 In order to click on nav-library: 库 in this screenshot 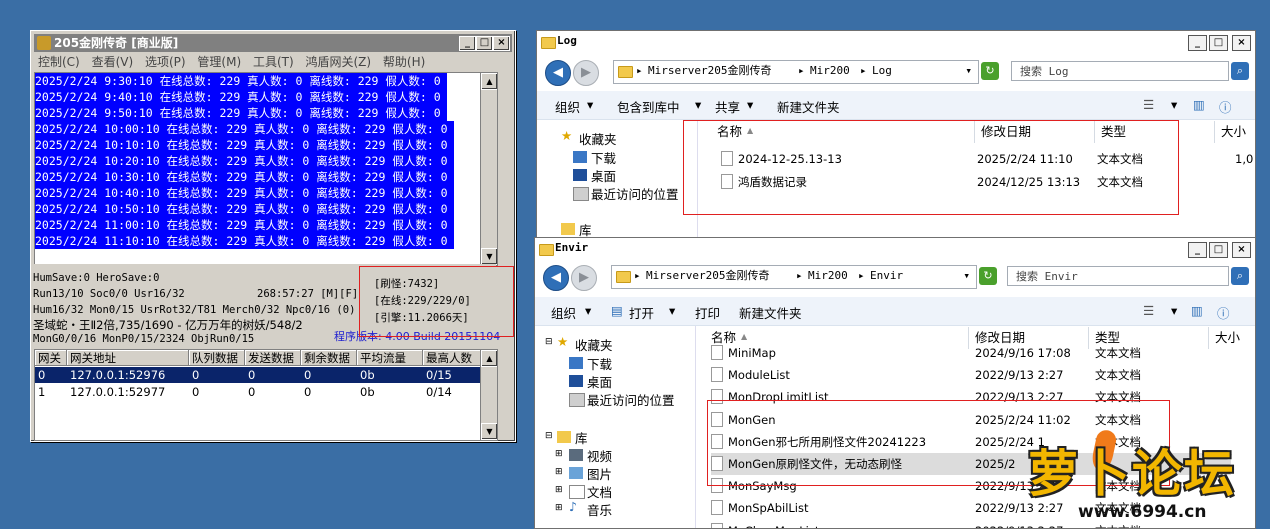, I will do `click(581, 437)`.